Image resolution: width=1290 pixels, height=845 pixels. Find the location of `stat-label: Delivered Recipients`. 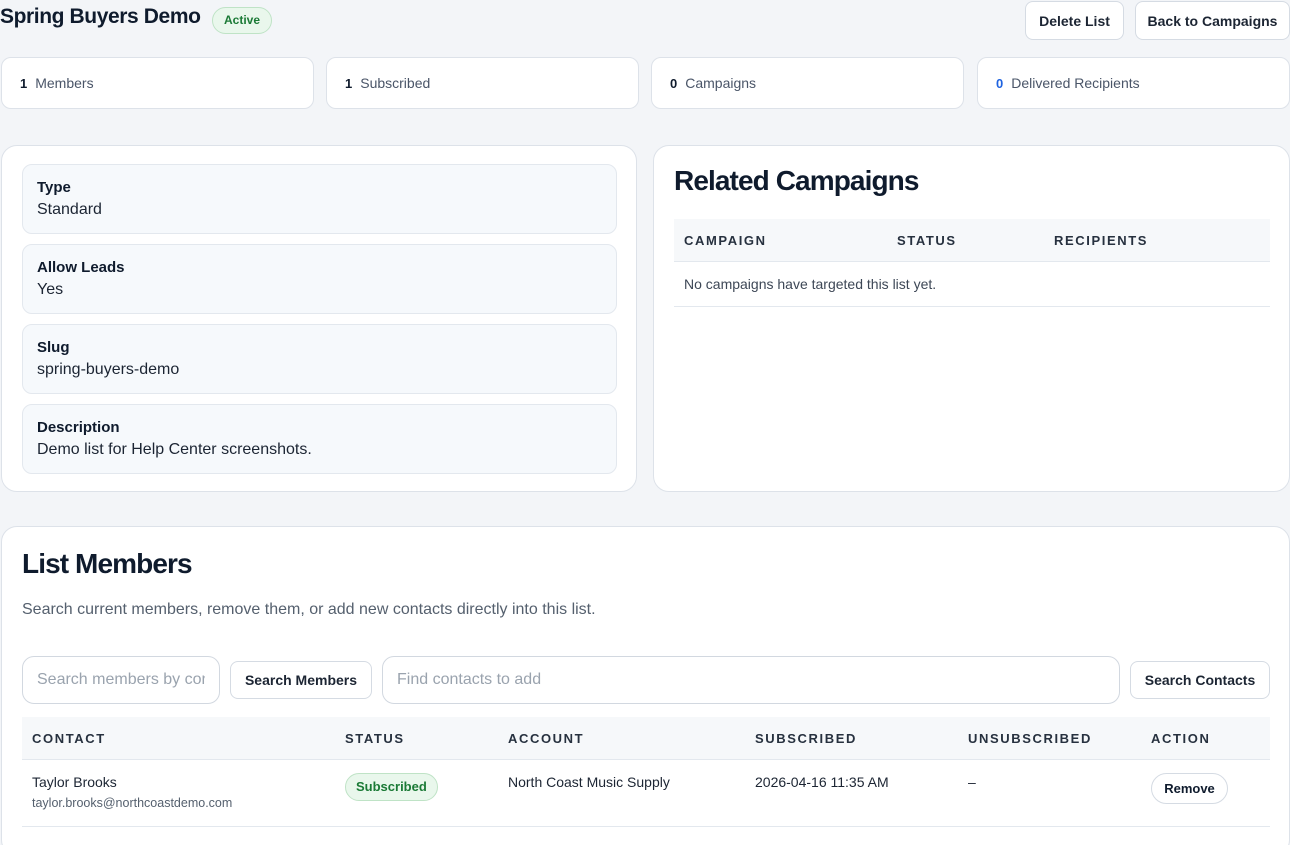

stat-label: Delivered Recipients is located at coordinates (1075, 83).